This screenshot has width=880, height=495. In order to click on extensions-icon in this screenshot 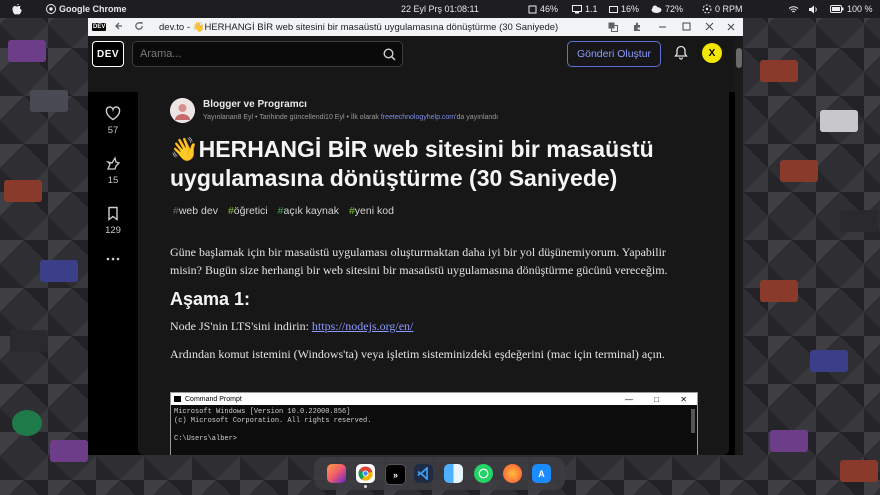, I will do `click(637, 27)`.